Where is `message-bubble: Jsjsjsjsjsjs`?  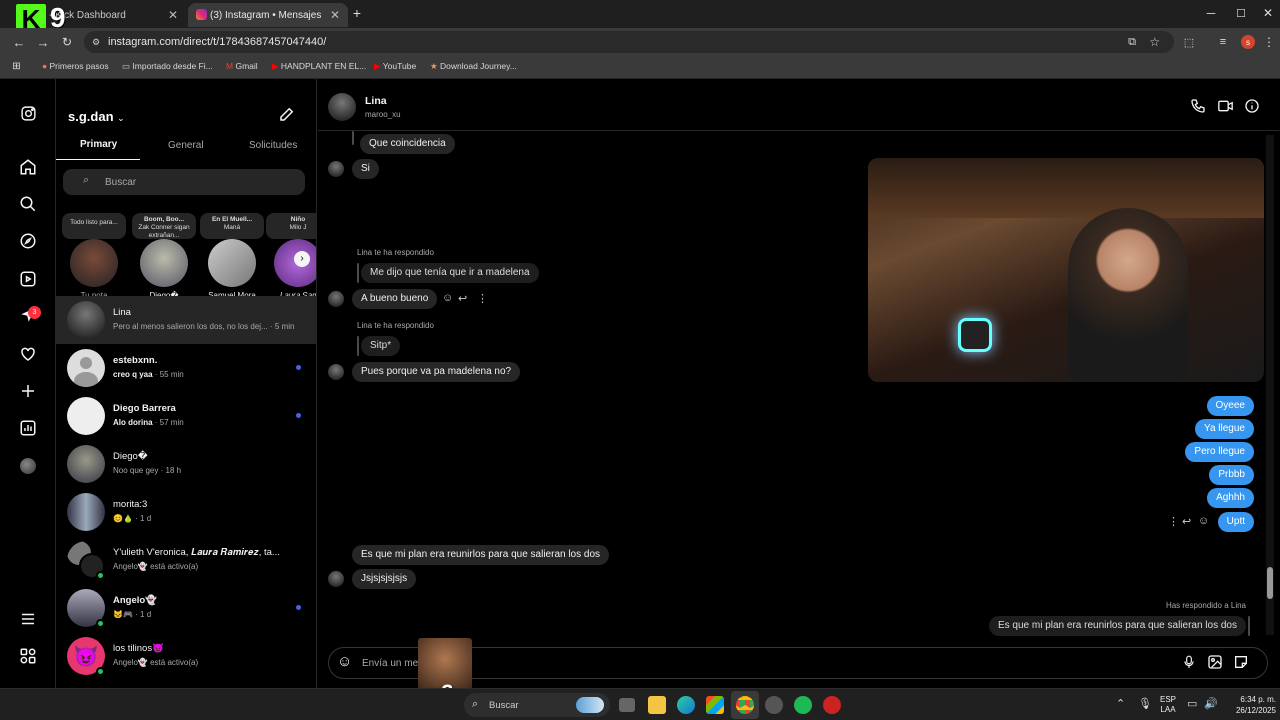 message-bubble: Jsjsjsjsjsjs is located at coordinates (384, 579).